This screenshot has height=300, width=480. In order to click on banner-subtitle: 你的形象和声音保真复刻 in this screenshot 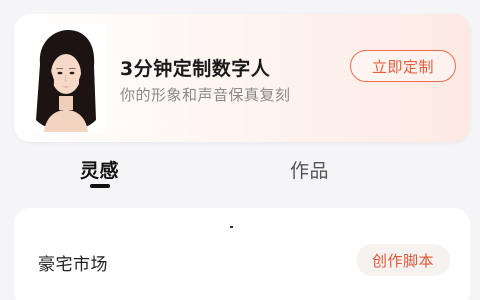, I will do `click(205, 95)`.